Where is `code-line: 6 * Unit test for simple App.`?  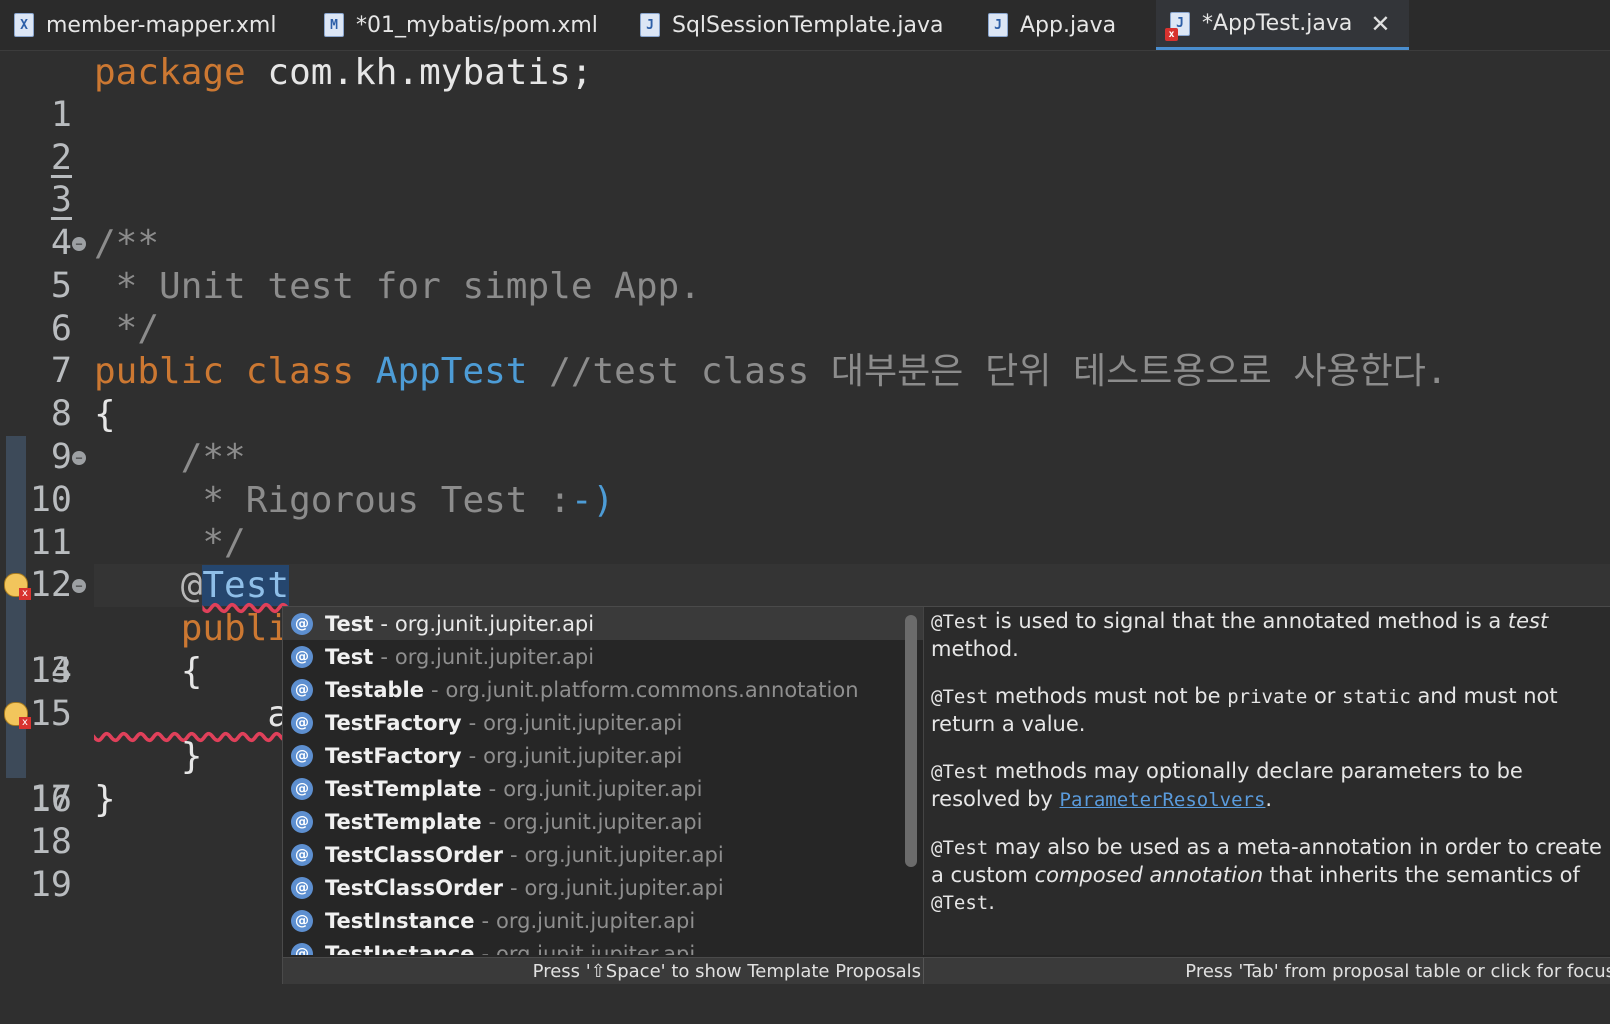
code-line: 6 * Unit test for simple App. is located at coordinates (805, 307).